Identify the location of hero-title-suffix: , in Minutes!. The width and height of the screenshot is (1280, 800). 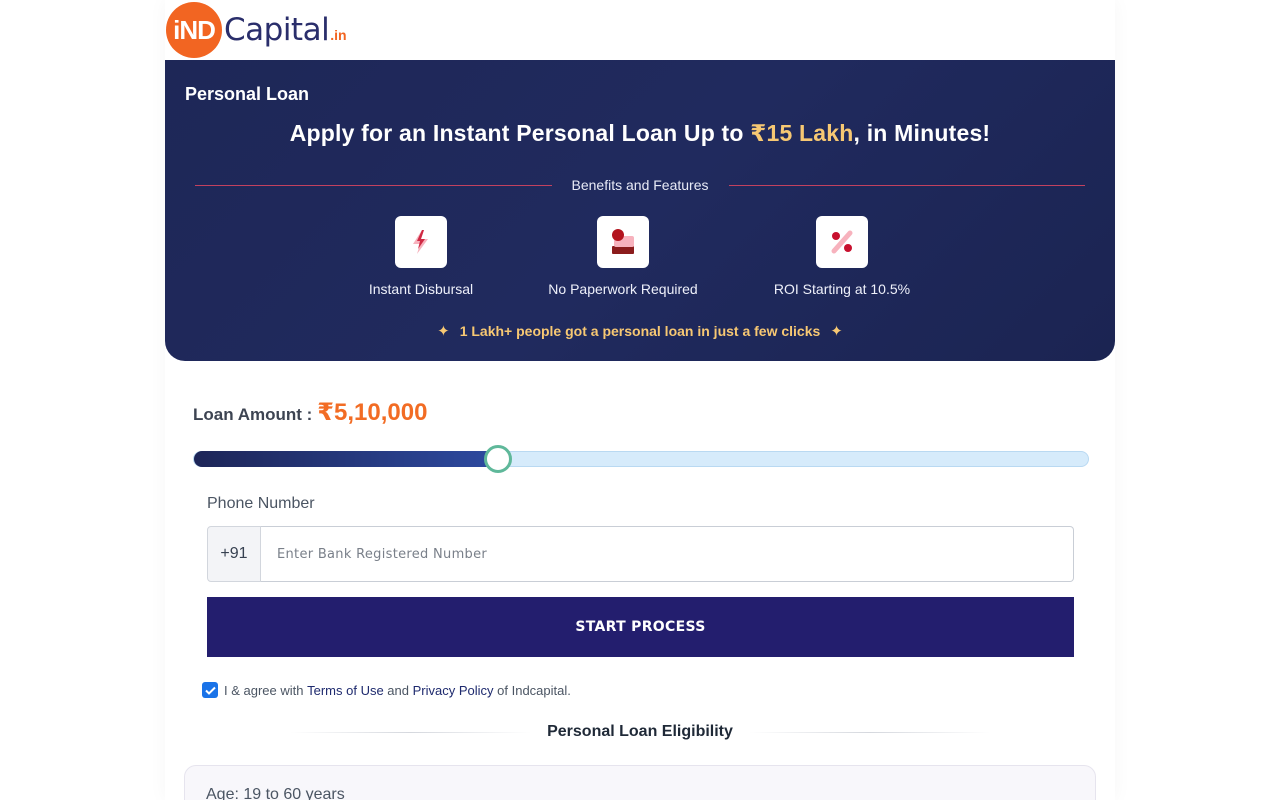
(922, 133).